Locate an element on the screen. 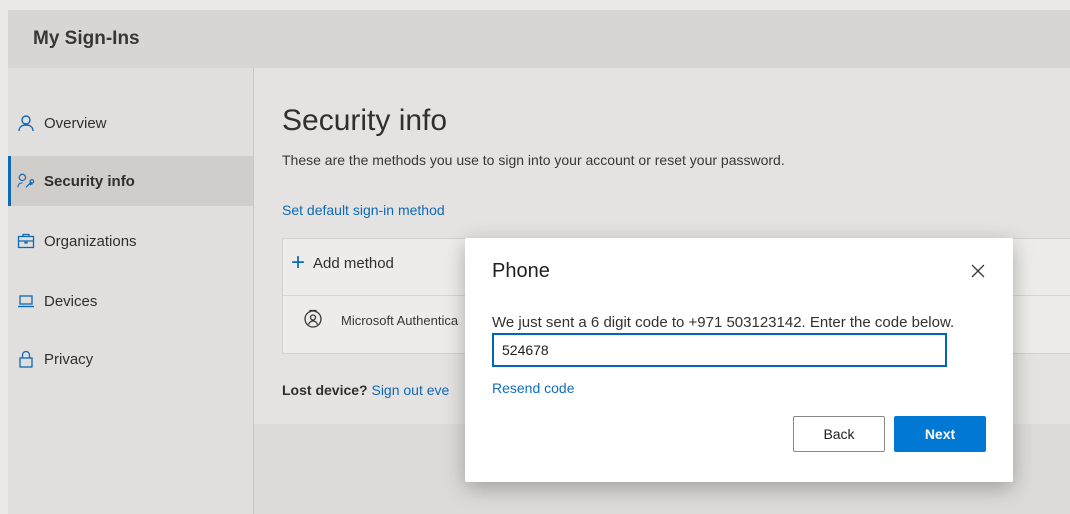  resend-code-link: Resend code is located at coordinates (533, 388).